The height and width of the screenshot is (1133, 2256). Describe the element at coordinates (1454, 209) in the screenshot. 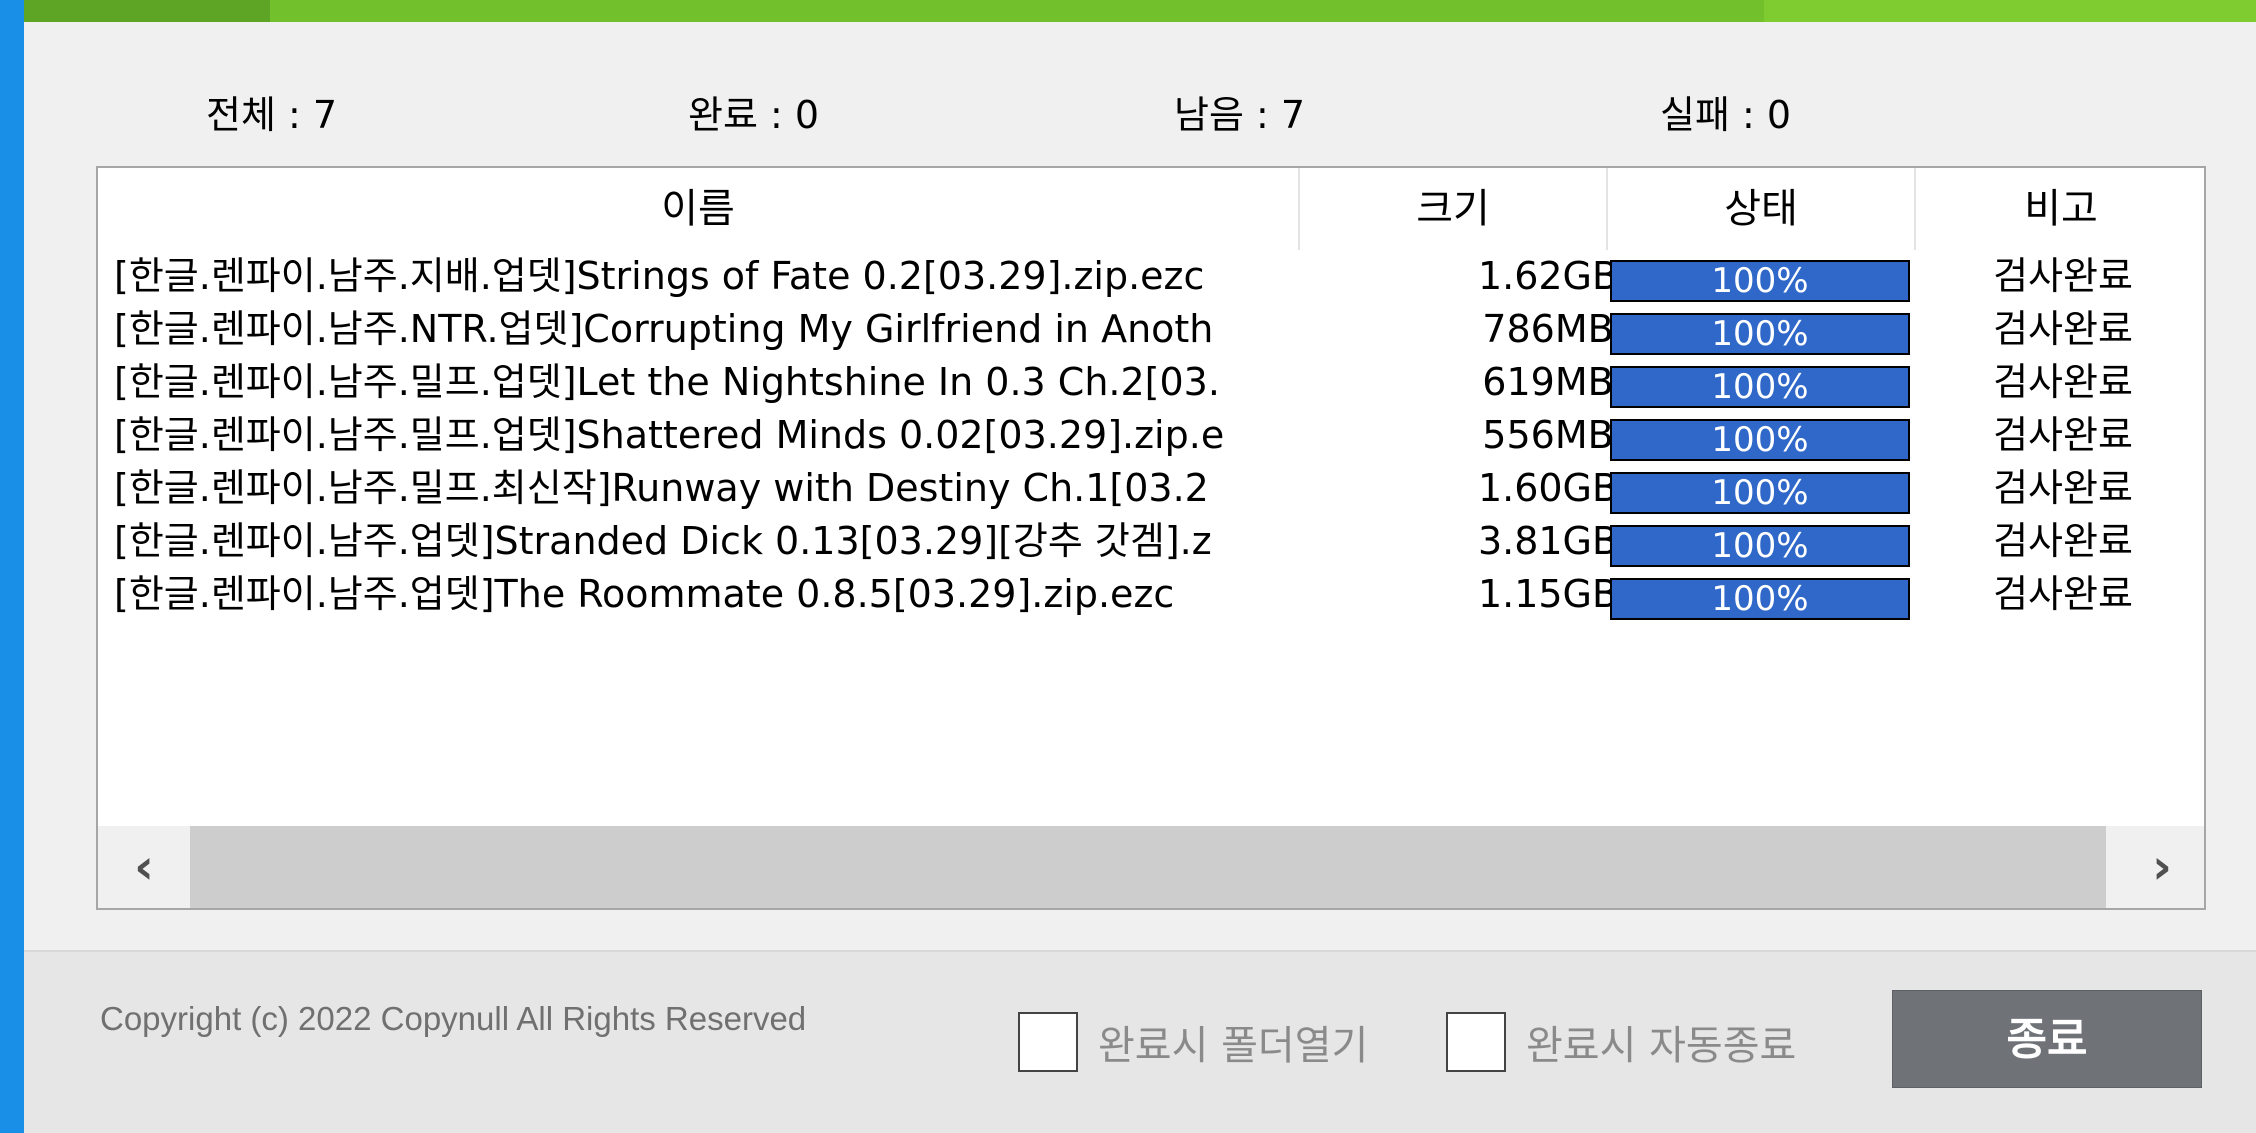

I see `column-header-size: 크기` at that location.